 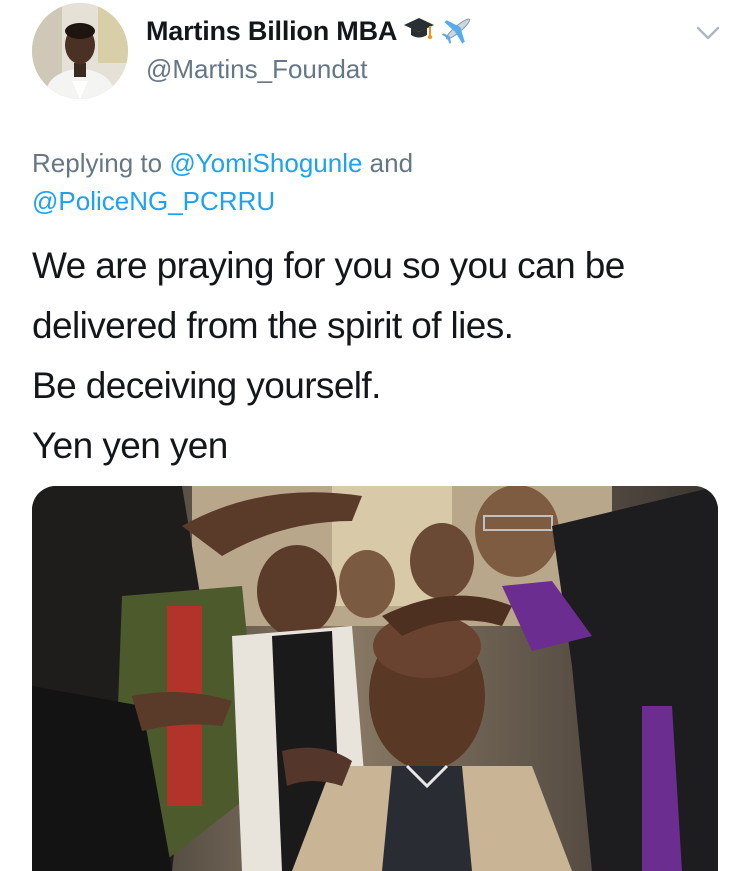 I want to click on author-handle: @Martins_Foundat, so click(x=310, y=69).